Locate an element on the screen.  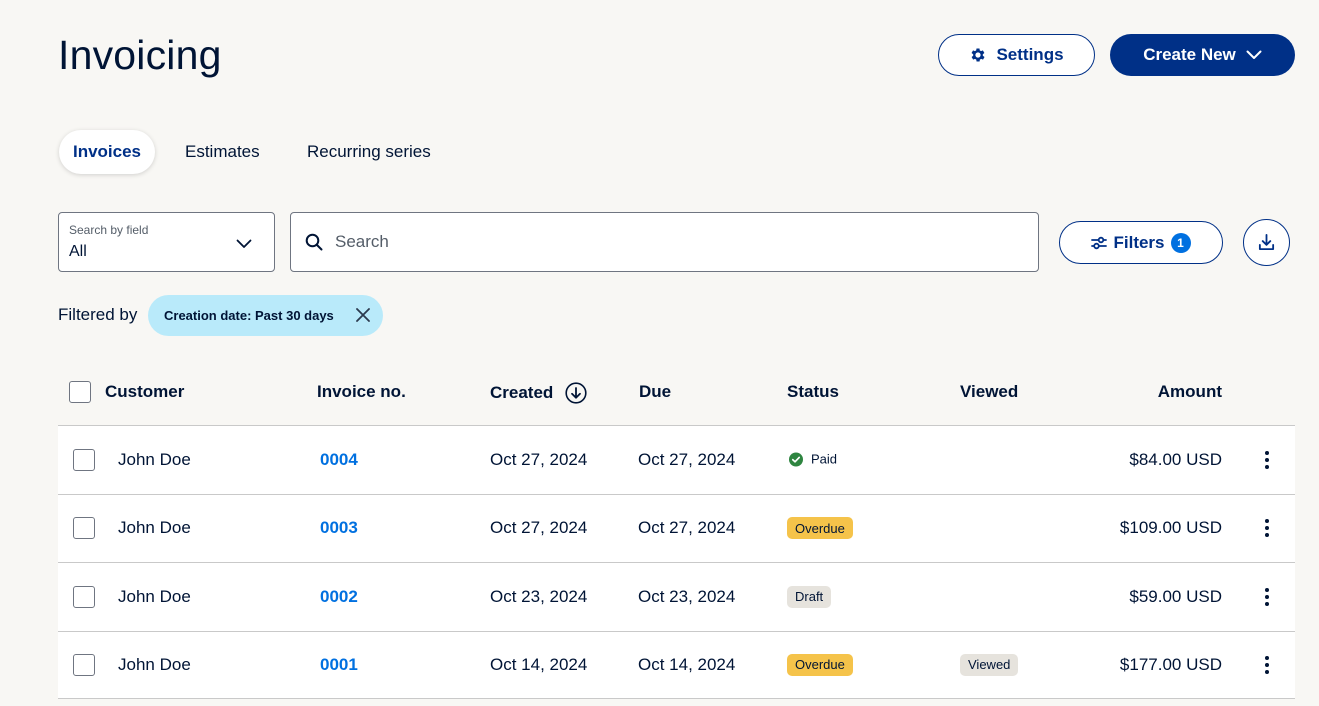
search-field-select: Search by field All is located at coordinates (166, 242).